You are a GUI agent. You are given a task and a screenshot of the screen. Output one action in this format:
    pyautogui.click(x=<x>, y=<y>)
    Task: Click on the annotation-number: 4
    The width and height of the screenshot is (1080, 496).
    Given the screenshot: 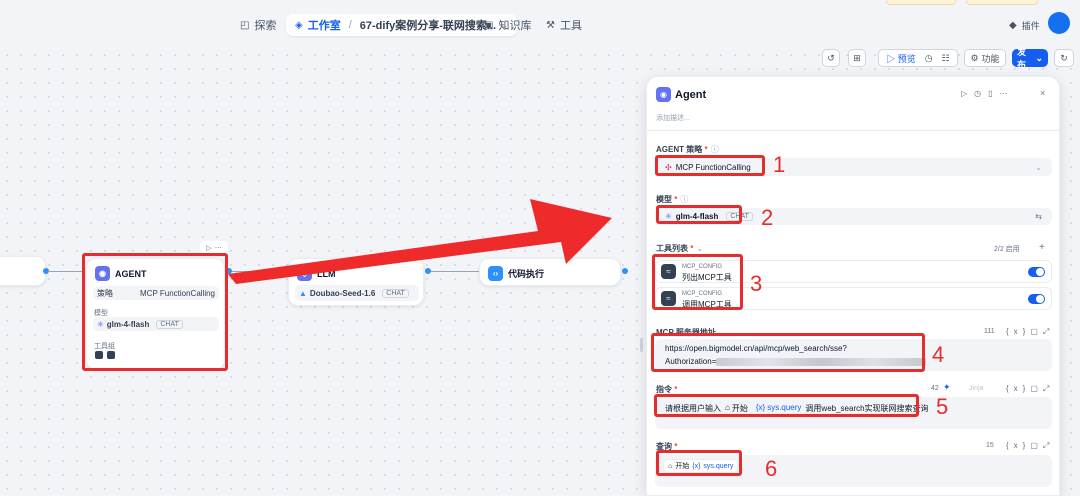 What is the action you would take?
    pyautogui.click(x=938, y=354)
    